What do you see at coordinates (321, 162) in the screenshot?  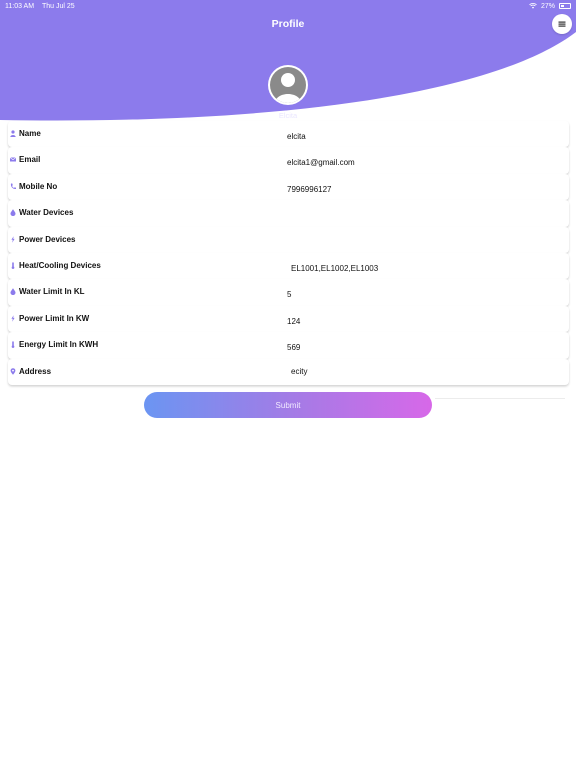 I see `email-value: elcita1@gmail.com` at bounding box center [321, 162].